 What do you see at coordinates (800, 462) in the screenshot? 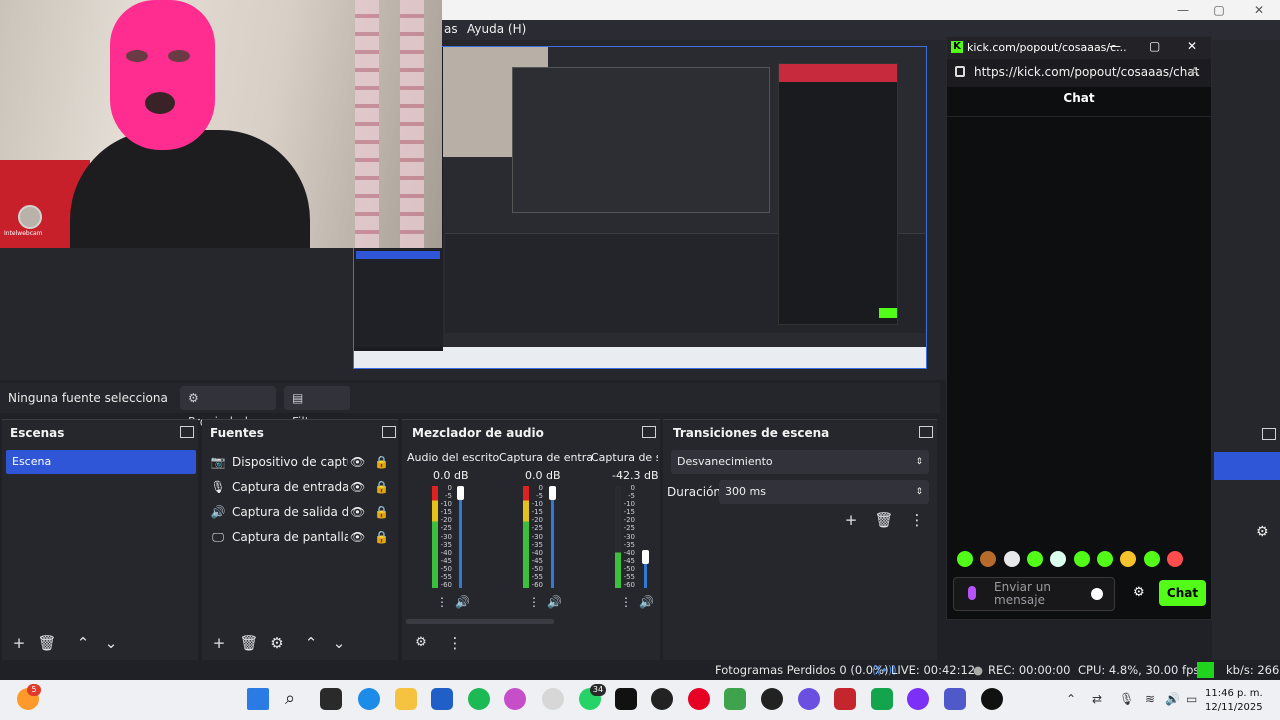
I see `transition-select: Desvanecimiento ⇕` at bounding box center [800, 462].